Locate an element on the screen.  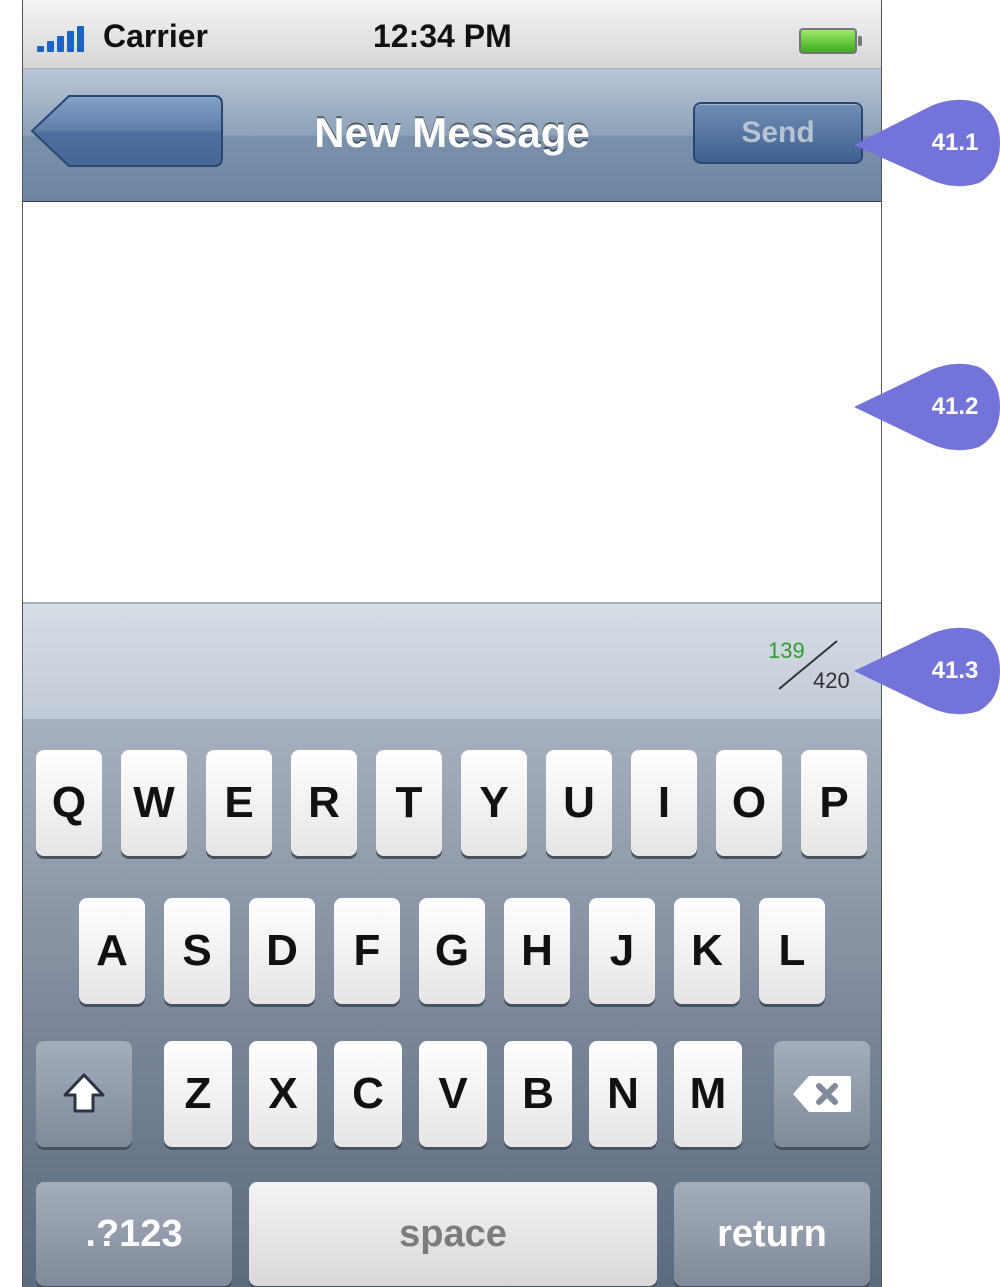
key-f: F is located at coordinates (367, 951).